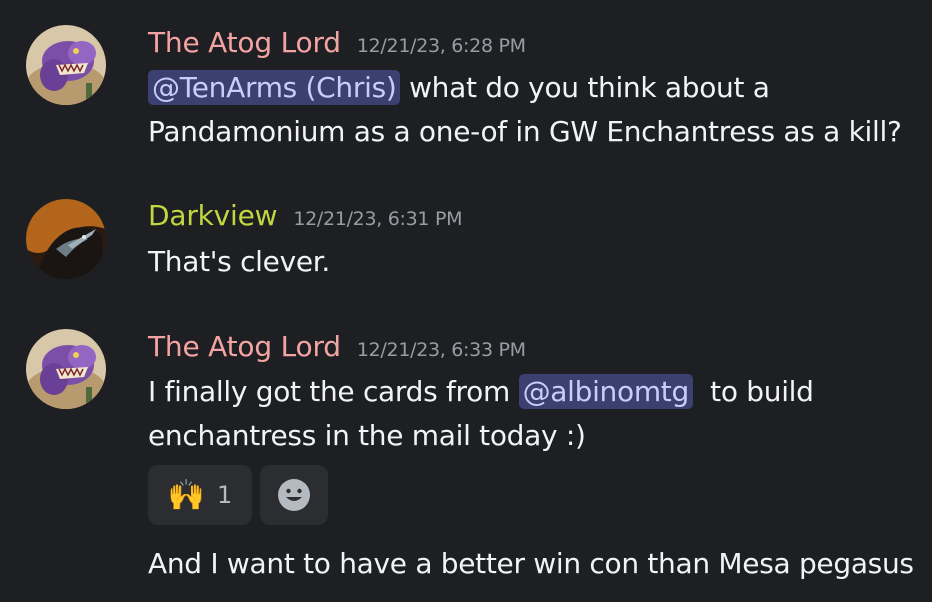  What do you see at coordinates (753, 391) in the screenshot?
I see `message-text: to build` at bounding box center [753, 391].